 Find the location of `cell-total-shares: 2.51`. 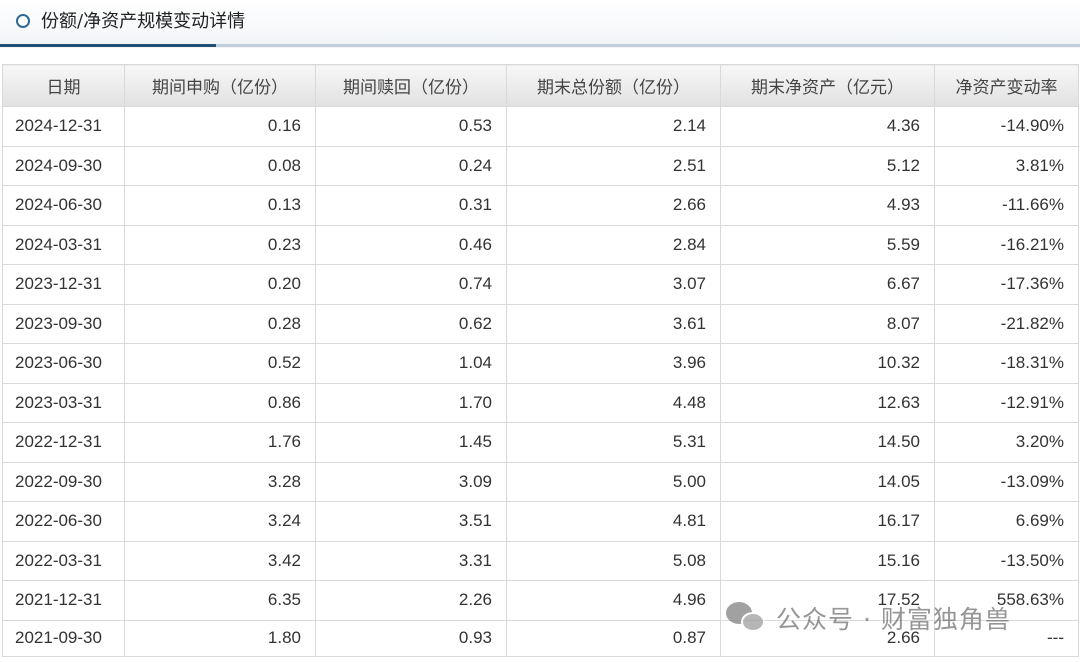

cell-total-shares: 2.51 is located at coordinates (613, 165).